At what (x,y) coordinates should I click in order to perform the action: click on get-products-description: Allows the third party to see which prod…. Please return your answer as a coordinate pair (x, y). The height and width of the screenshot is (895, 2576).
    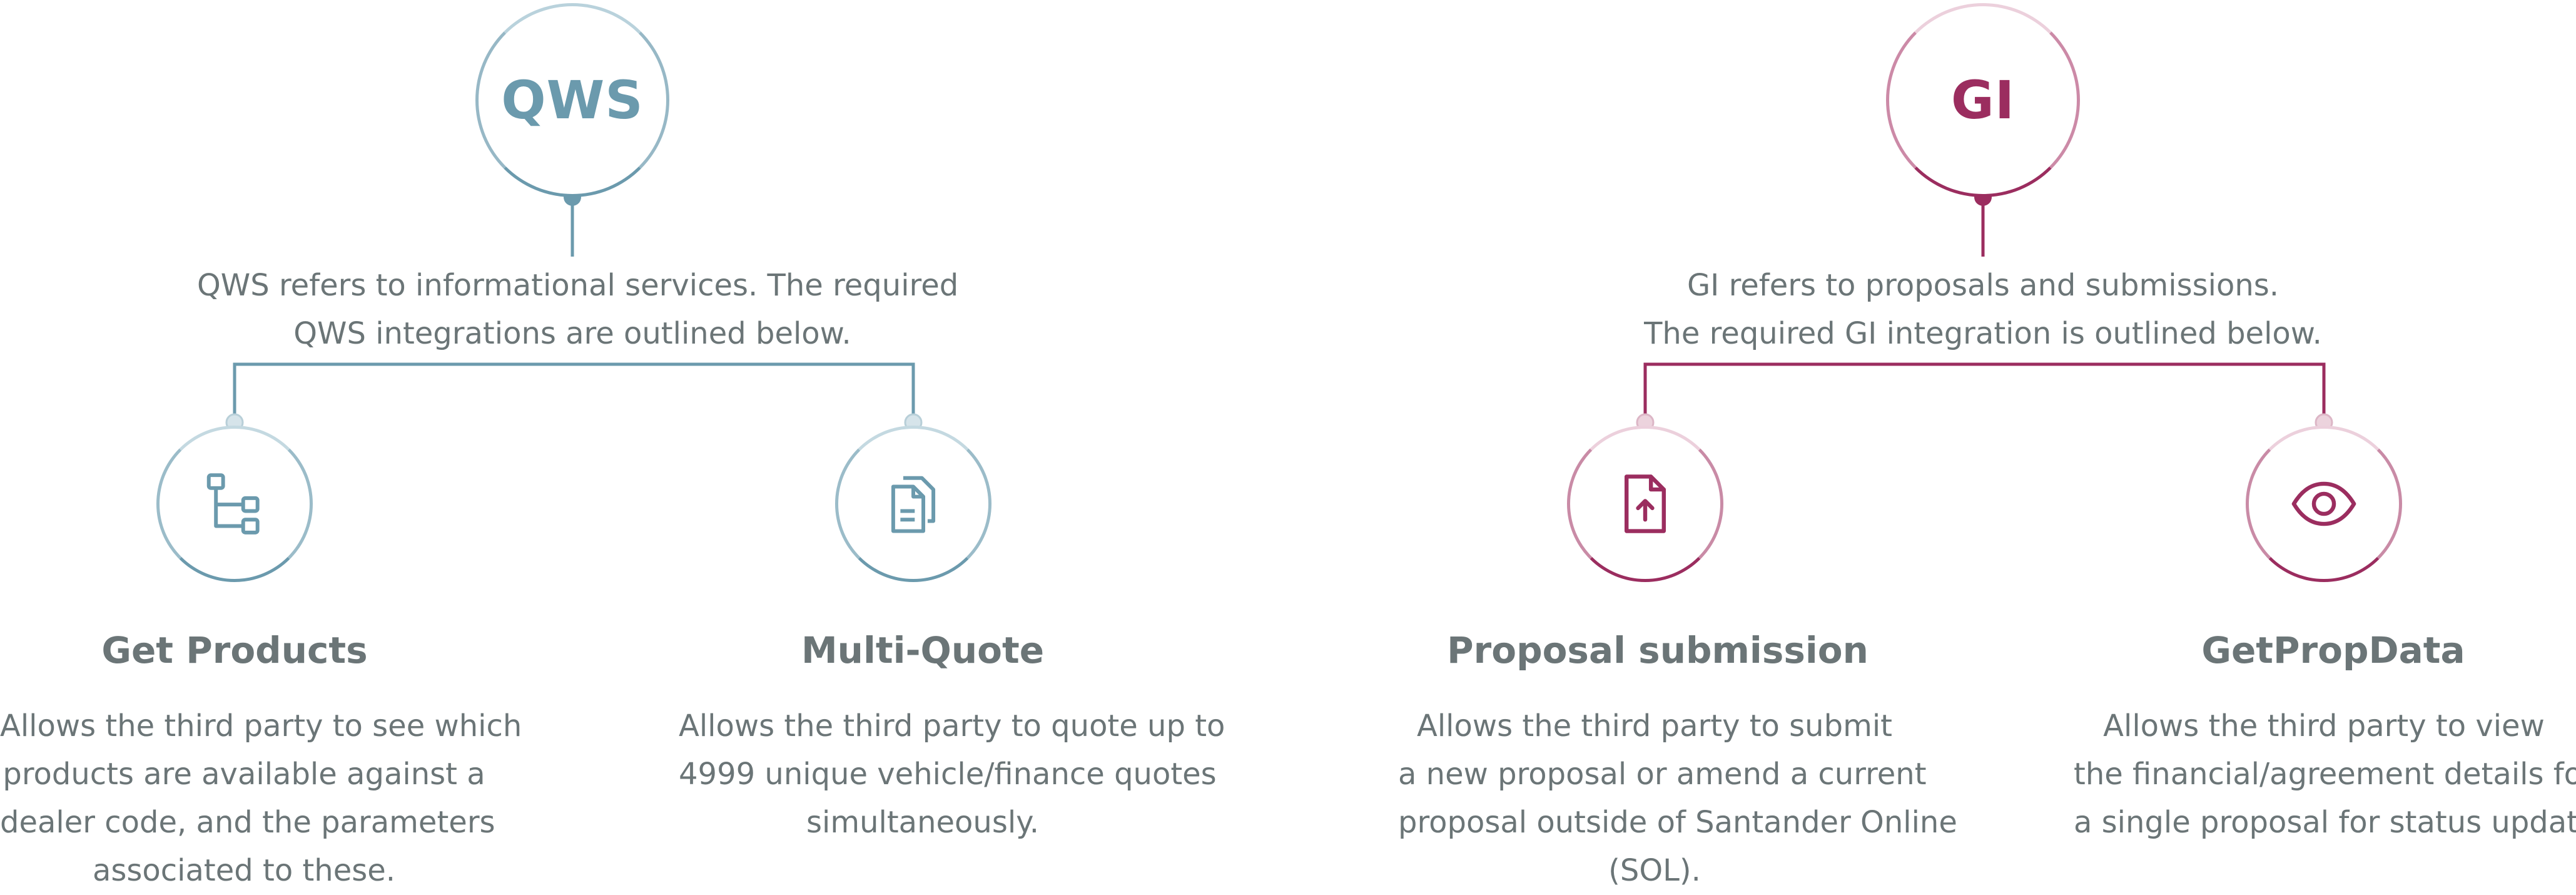
    Looking at the image, I should click on (261, 798).